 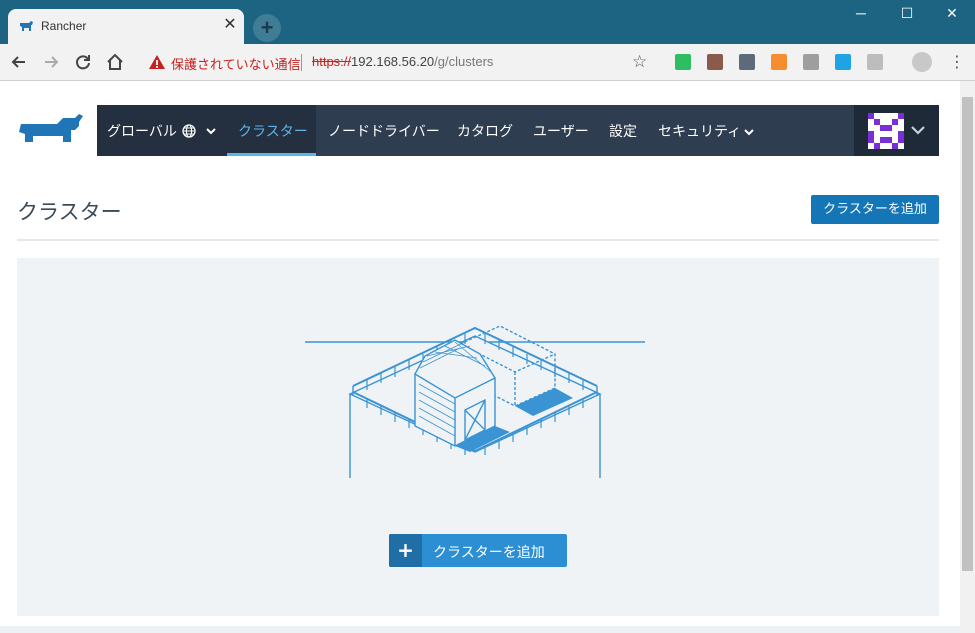 I want to click on nav-catalogs: カタログ, so click(x=485, y=131).